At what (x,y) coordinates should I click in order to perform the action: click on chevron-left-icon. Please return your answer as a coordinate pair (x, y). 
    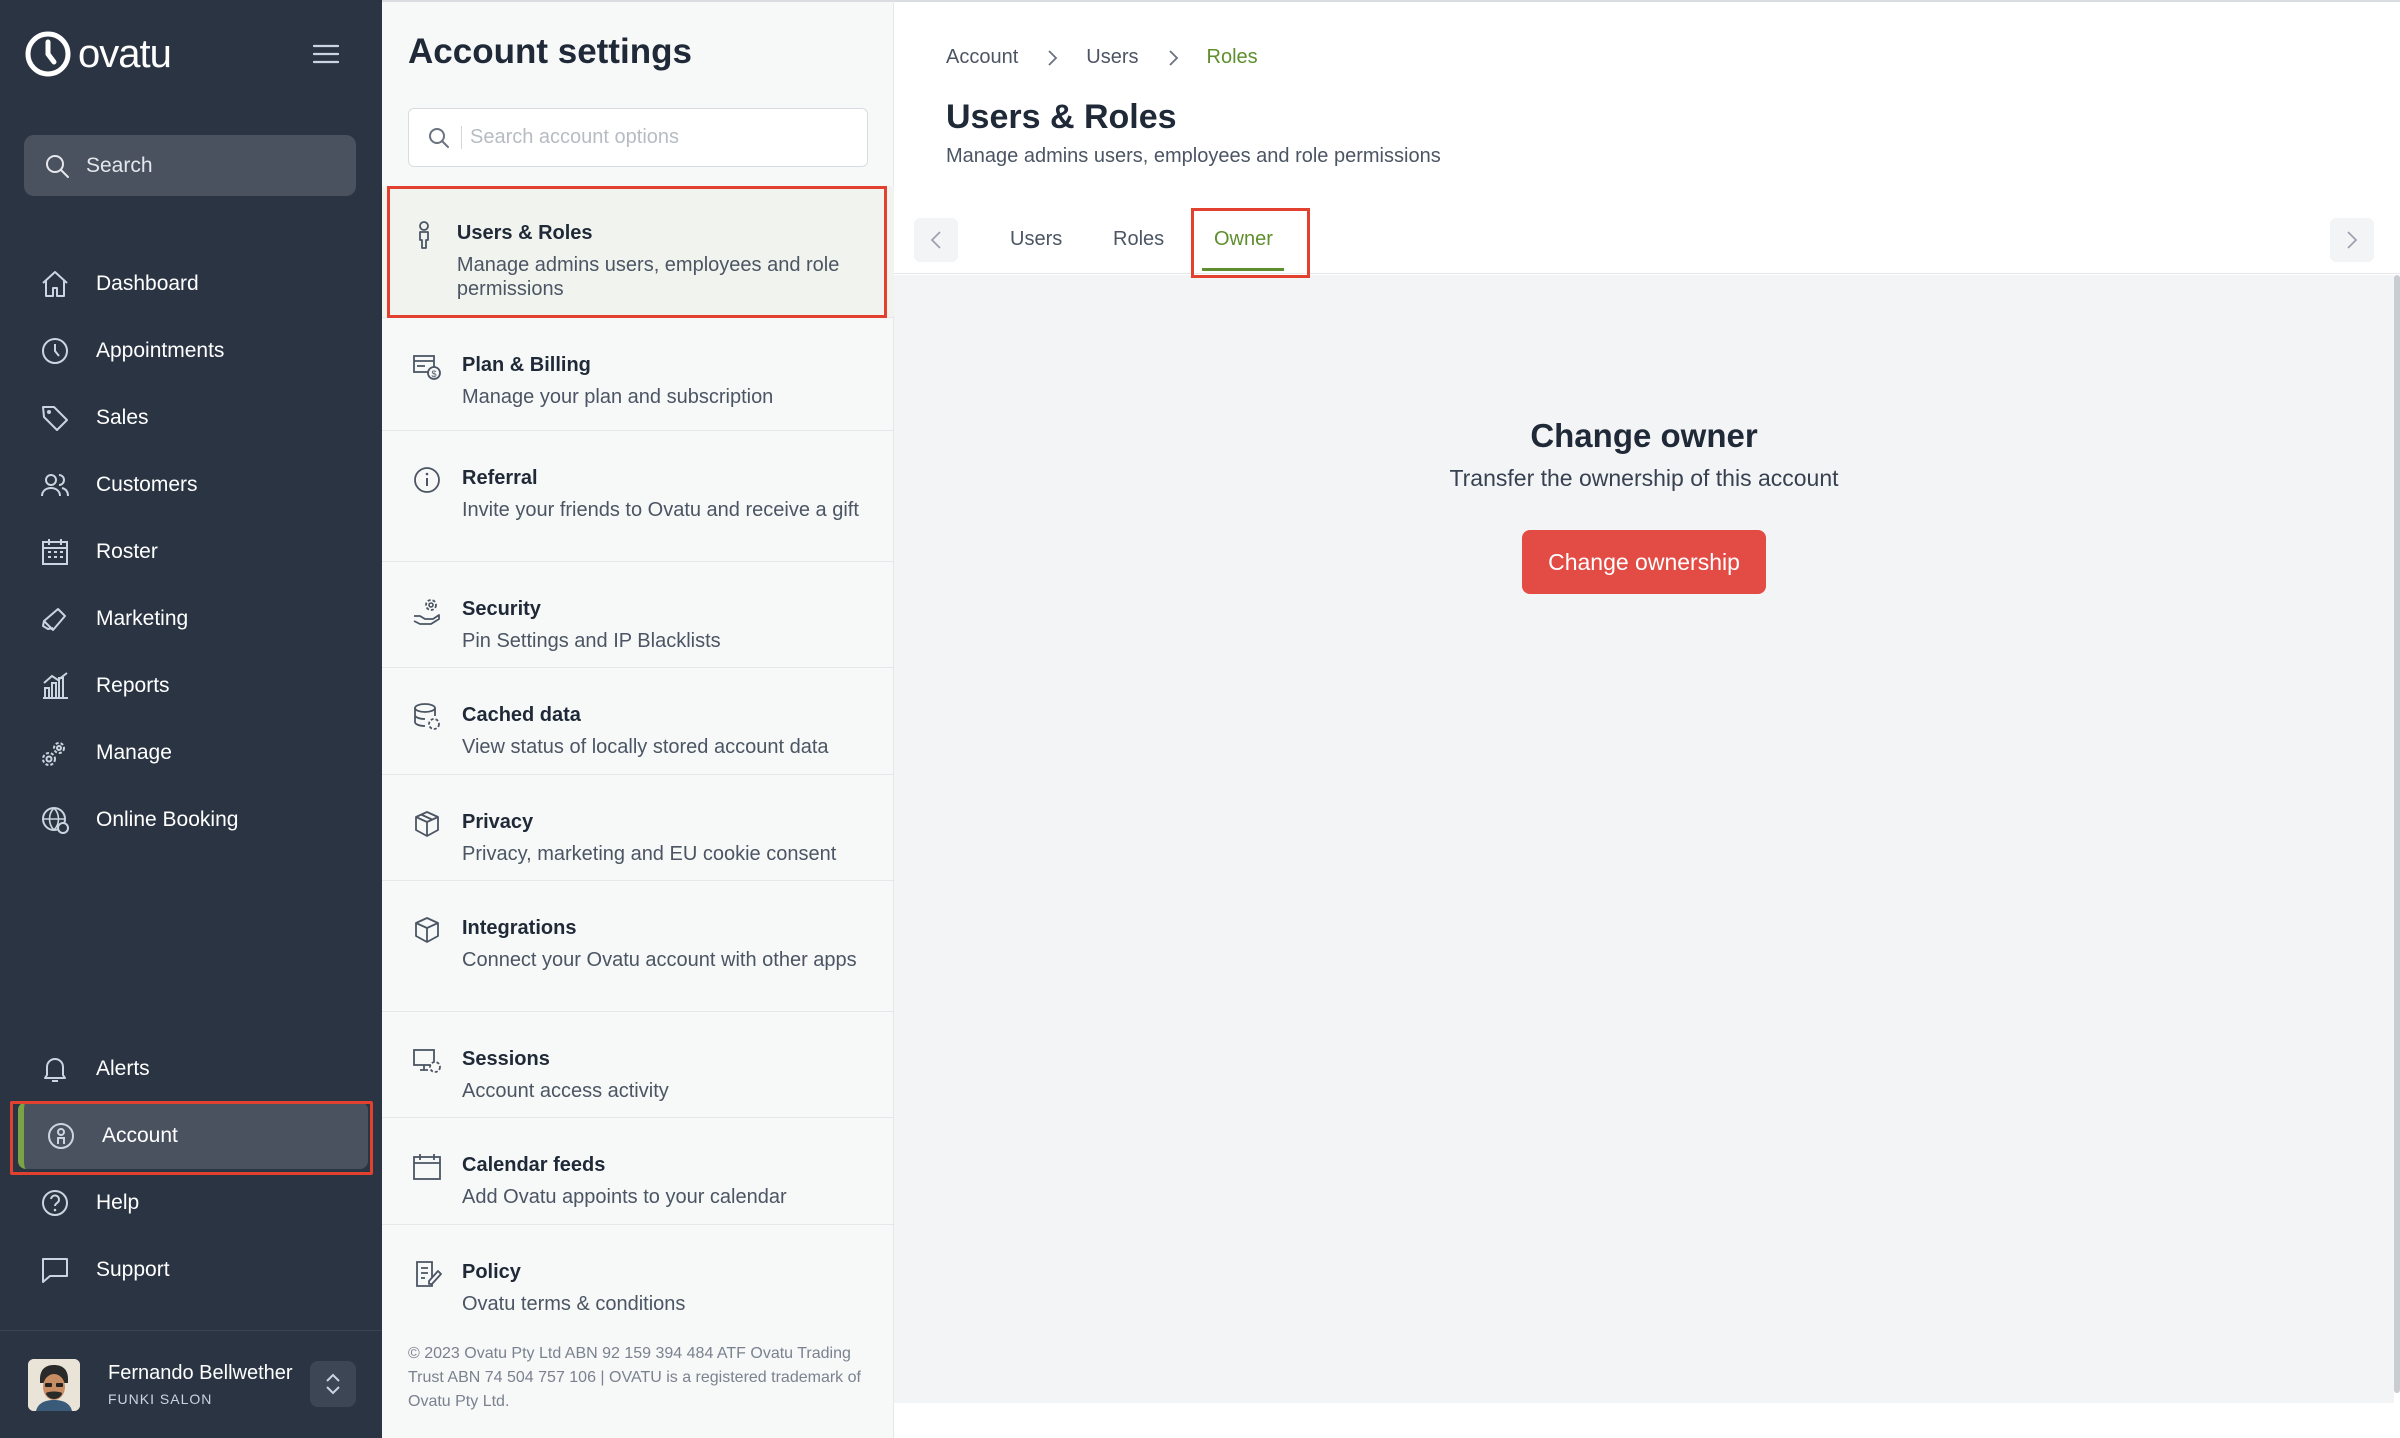
    Looking at the image, I should click on (935, 240).